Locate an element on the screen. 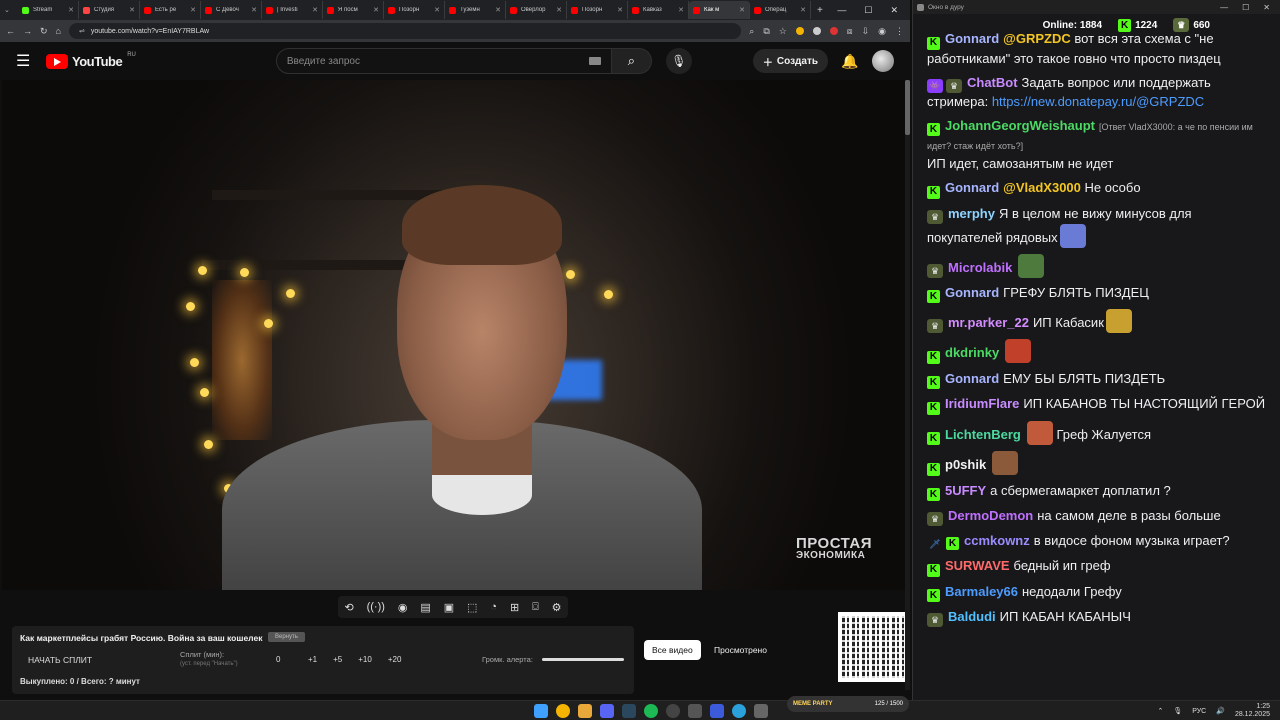 The width and height of the screenshot is (1280, 720). search-input: Введите запрос is located at coordinates (443, 61).